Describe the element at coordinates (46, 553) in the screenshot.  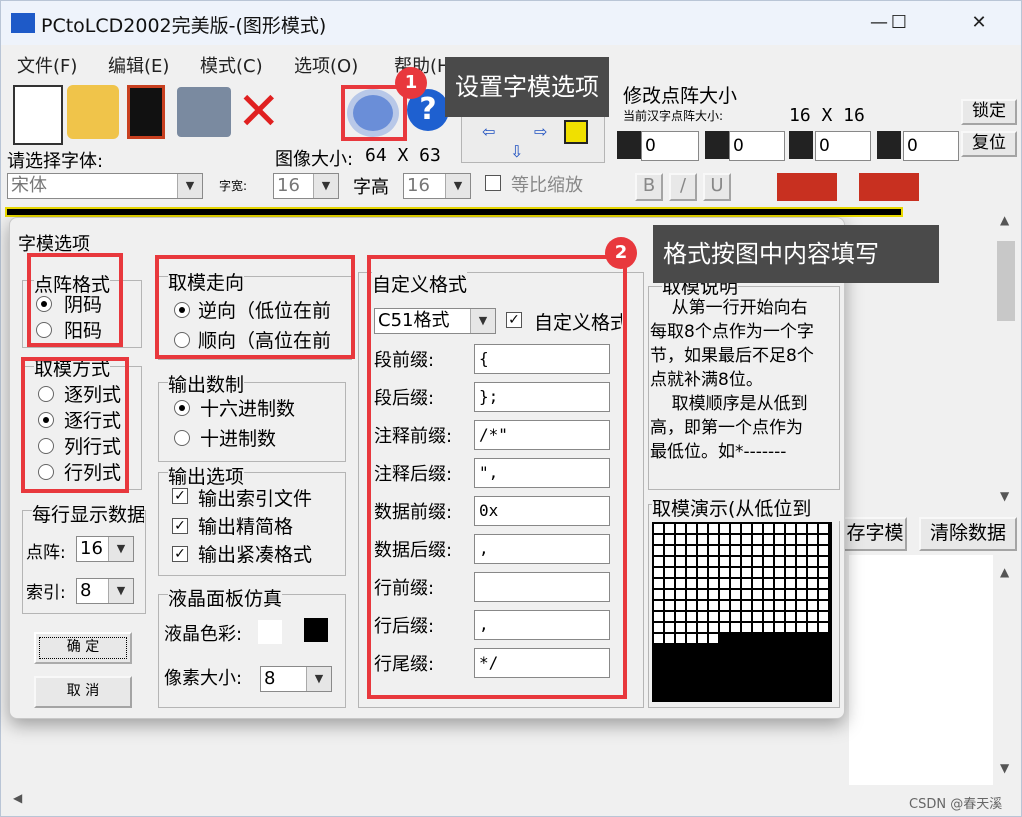
I see `dots-label: 点阵:` at that location.